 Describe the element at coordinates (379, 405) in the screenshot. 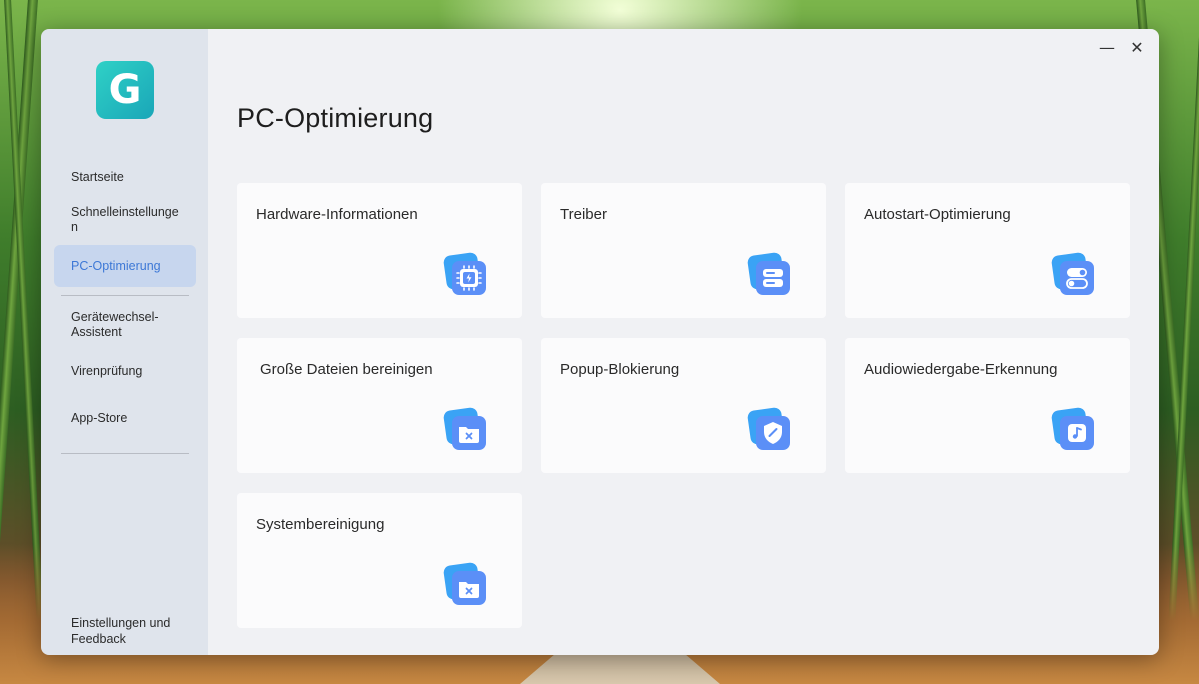

I see `card-grosse-dateien-bereinigen: Große Dateien bereinigen` at that location.